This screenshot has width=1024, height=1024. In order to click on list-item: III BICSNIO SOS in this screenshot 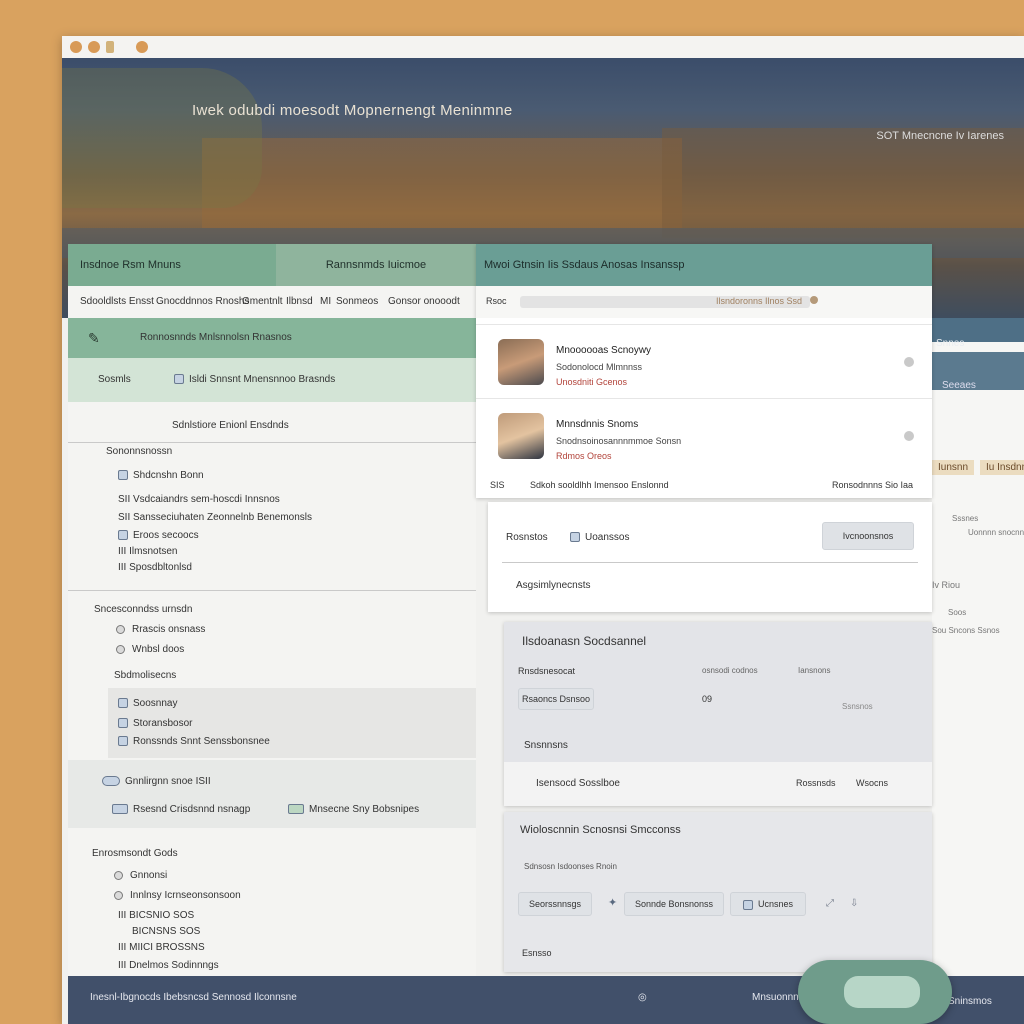, I will do `click(156, 915)`.